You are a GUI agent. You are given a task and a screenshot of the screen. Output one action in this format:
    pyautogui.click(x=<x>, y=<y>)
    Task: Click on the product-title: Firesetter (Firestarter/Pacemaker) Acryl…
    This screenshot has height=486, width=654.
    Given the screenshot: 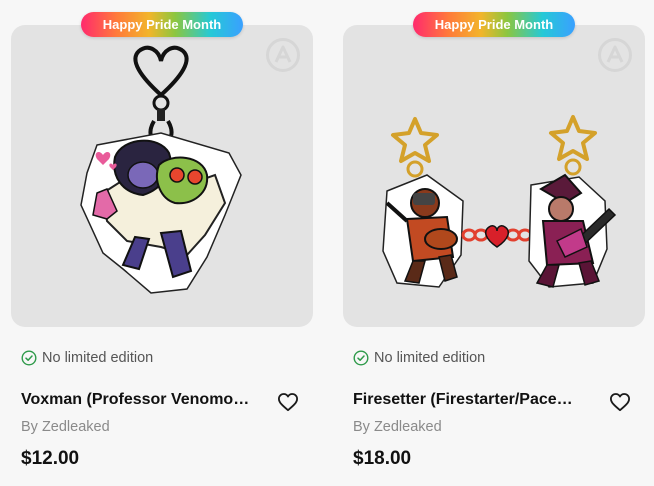 What is the action you would take?
    pyautogui.click(x=469, y=400)
    